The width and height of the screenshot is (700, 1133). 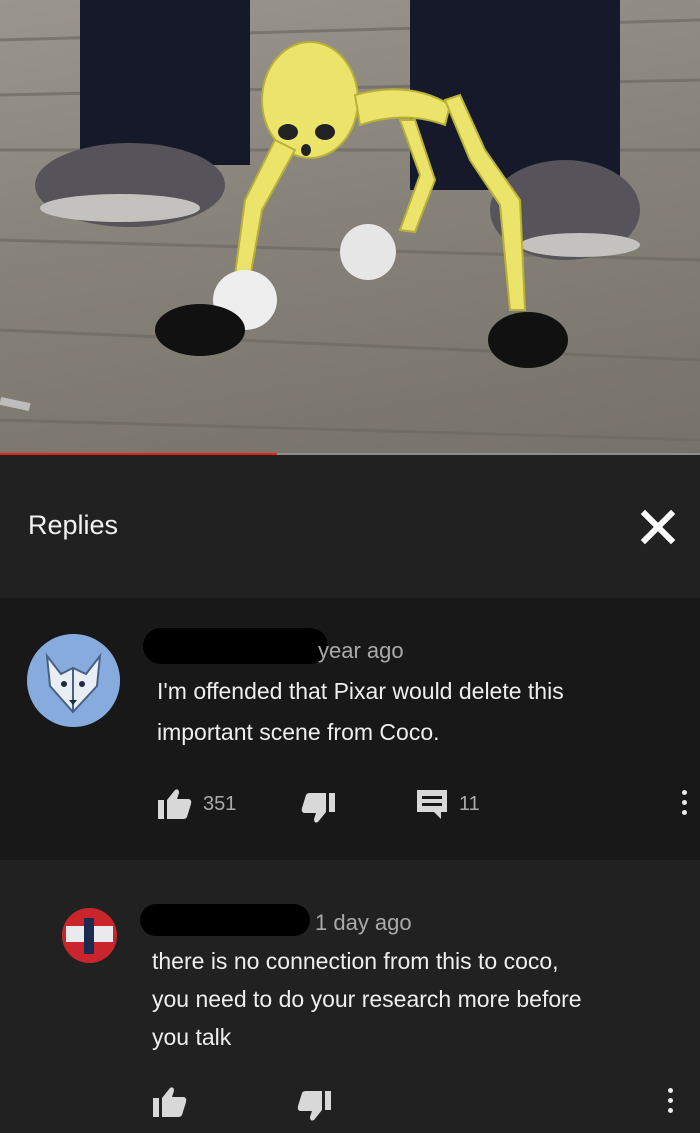 What do you see at coordinates (350, 454) in the screenshot?
I see `video-progress-bar` at bounding box center [350, 454].